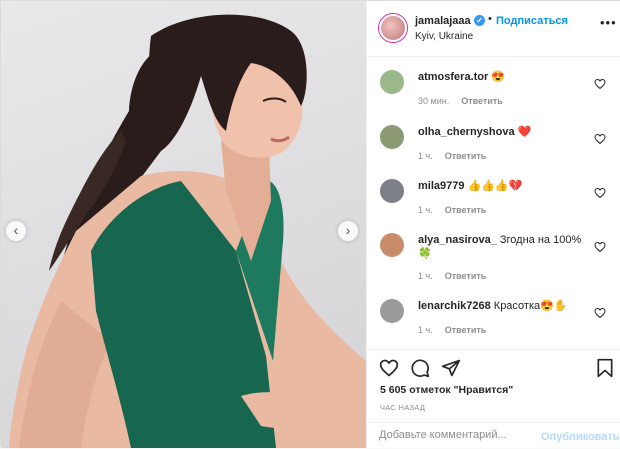 This screenshot has width=620, height=449. I want to click on chevron-left-icon: ‹, so click(16, 230).